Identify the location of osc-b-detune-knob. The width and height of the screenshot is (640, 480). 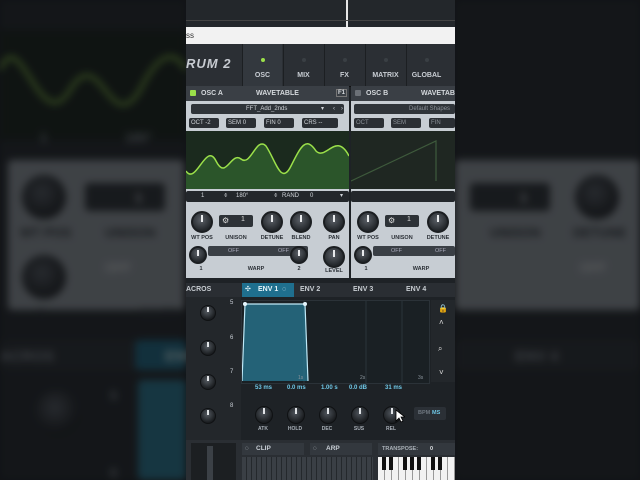
(438, 222).